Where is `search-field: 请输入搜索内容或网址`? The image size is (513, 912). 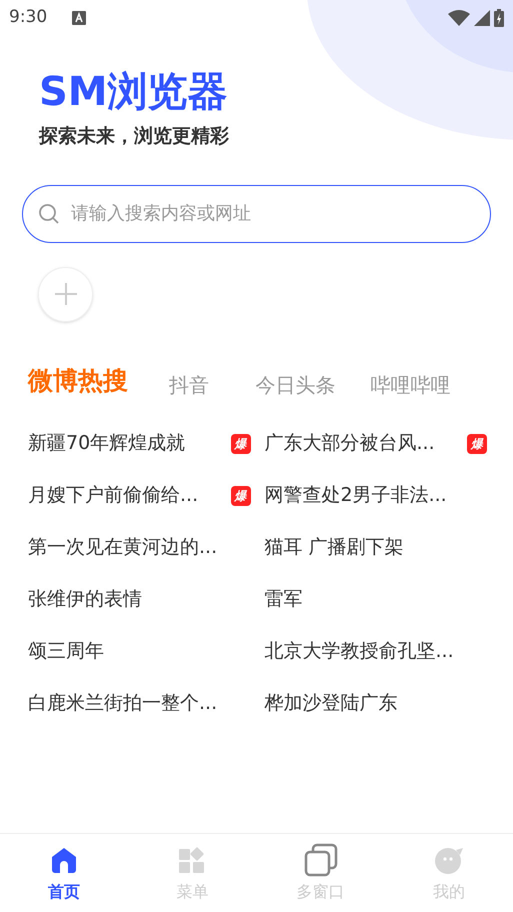
search-field: 请输入搜索内容或网址 is located at coordinates (256, 213).